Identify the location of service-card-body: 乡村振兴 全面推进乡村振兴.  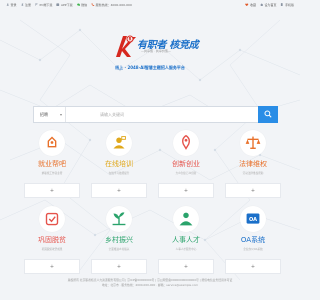
(119, 231).